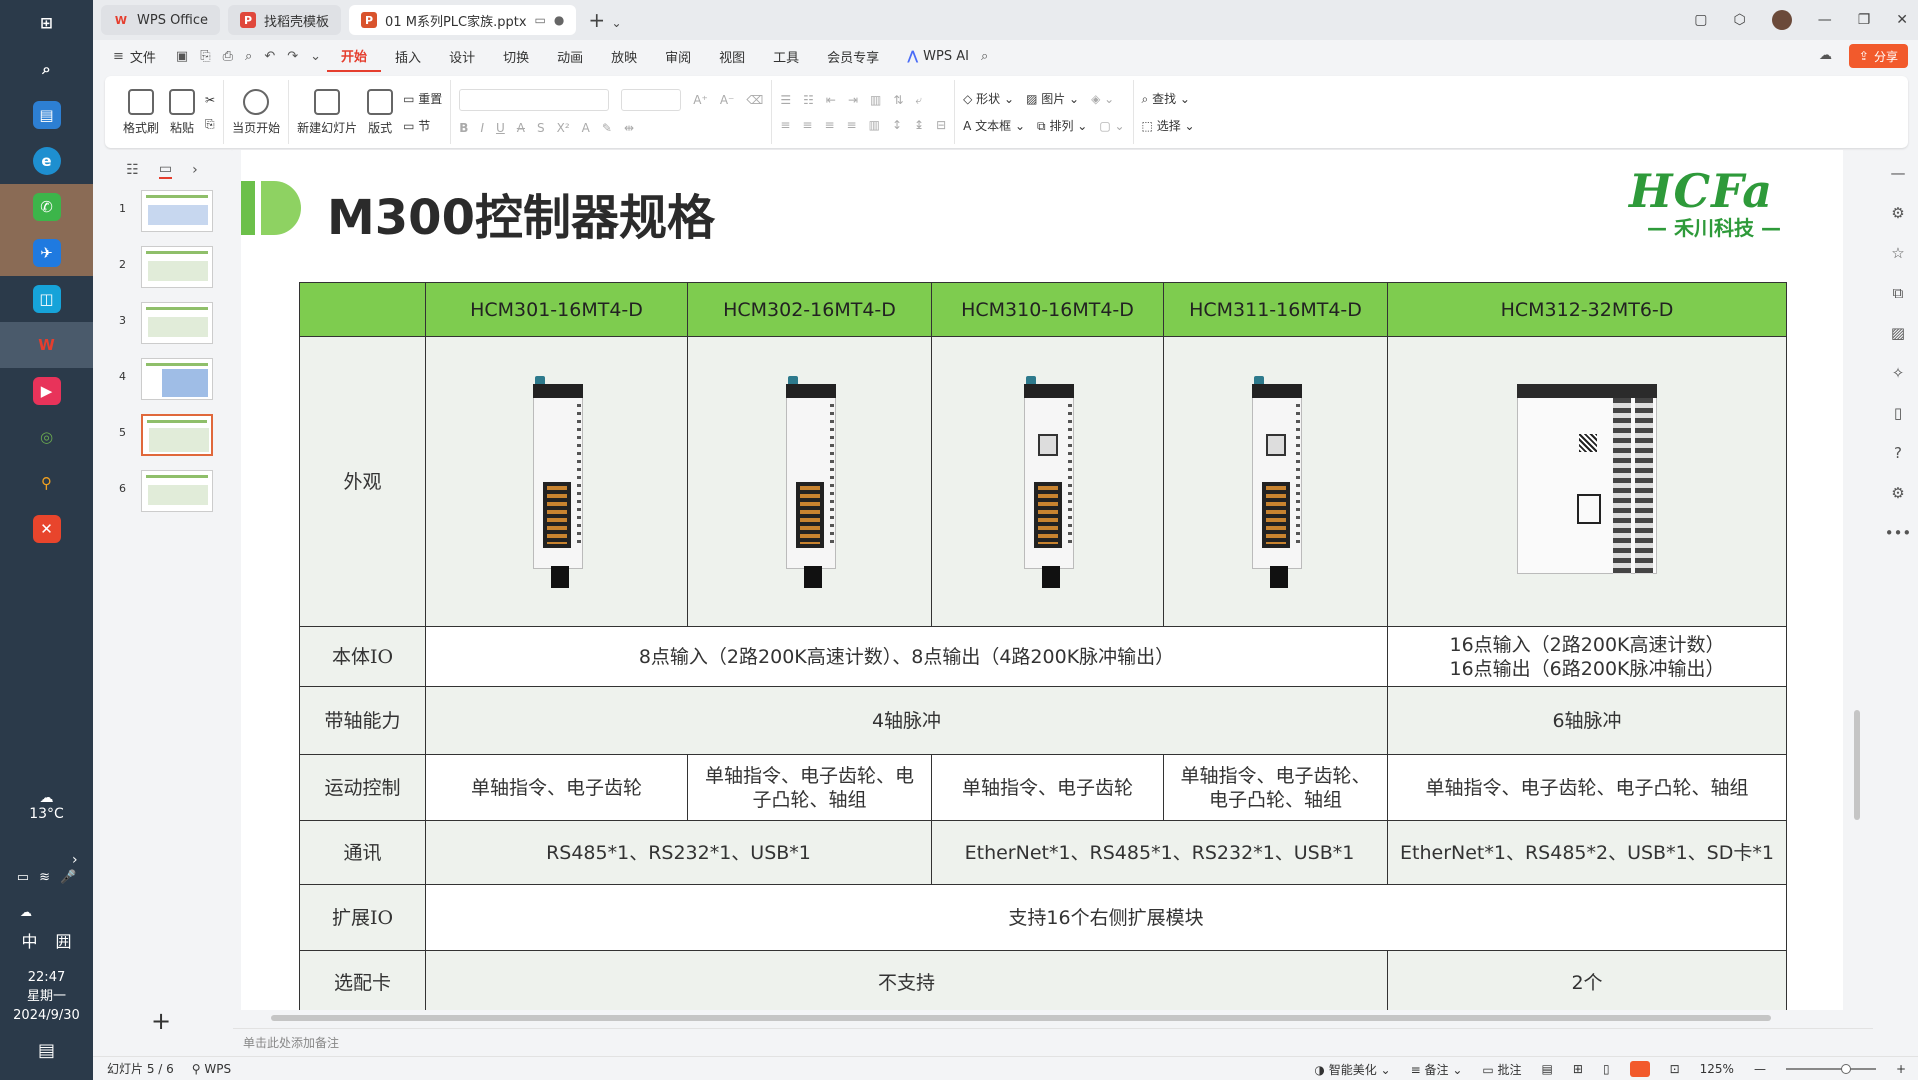 This screenshot has width=1918, height=1080. Describe the element at coordinates (175, 330) in the screenshot. I see `slide-thumb: 3` at that location.